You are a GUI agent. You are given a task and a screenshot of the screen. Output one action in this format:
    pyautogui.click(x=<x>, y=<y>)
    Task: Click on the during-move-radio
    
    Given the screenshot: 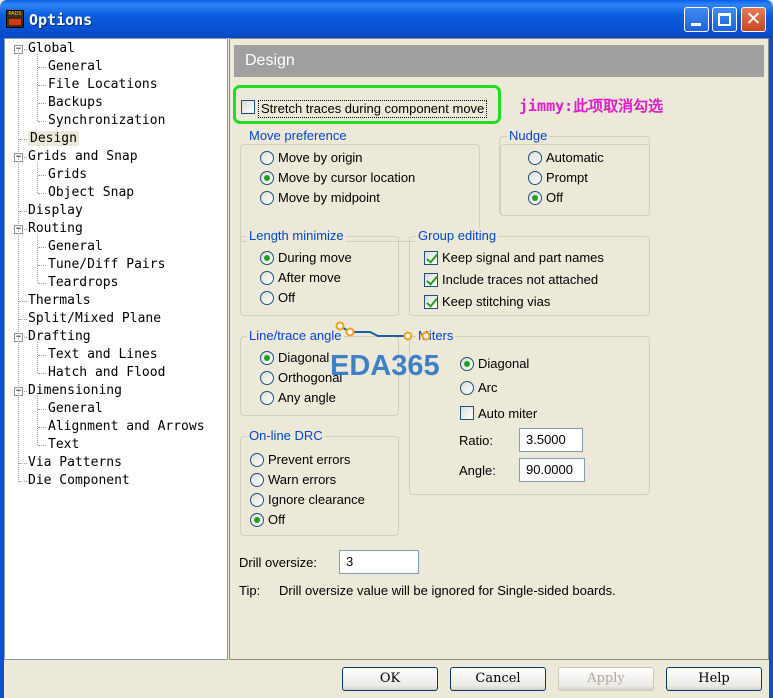 What is the action you would take?
    pyautogui.click(x=267, y=258)
    